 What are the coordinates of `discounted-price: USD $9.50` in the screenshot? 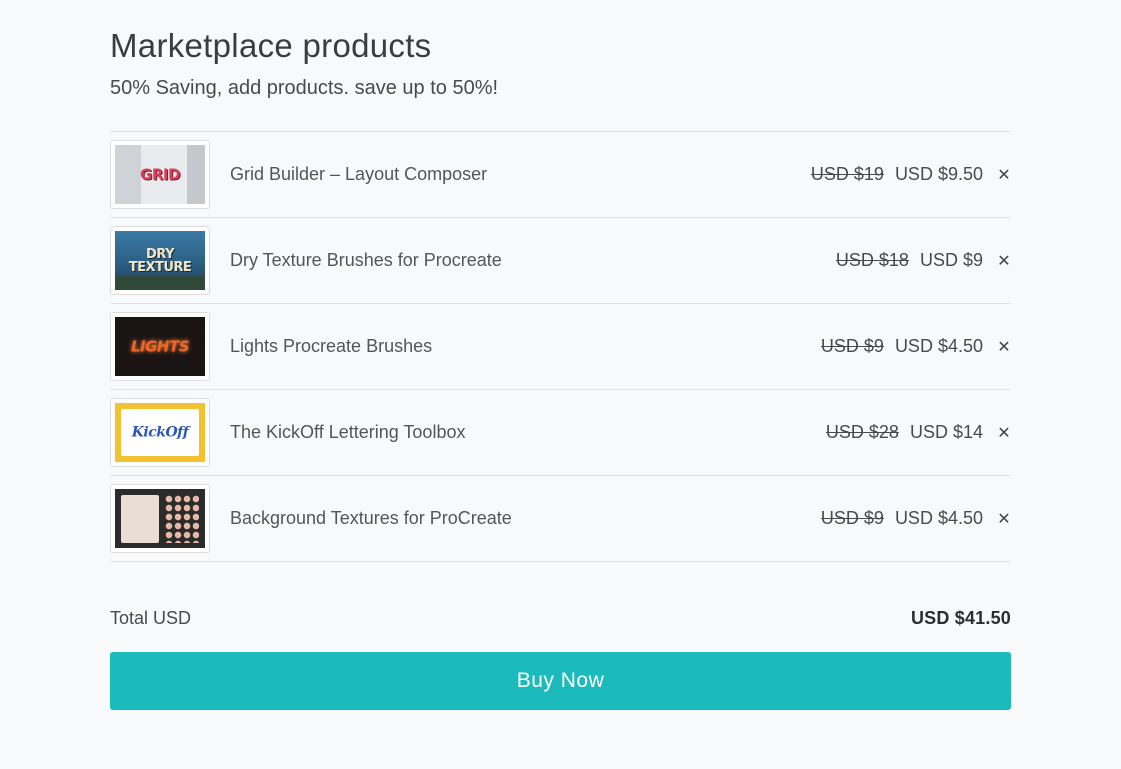 It's located at (938, 174).